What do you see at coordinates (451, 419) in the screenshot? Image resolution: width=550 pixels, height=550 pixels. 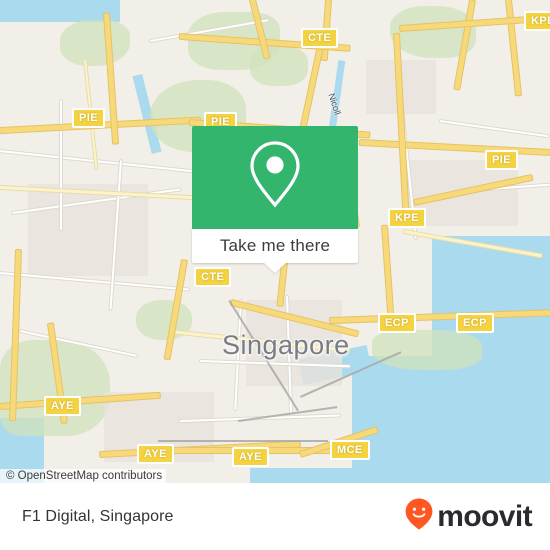 I see `water-sea-southeast` at bounding box center [451, 419].